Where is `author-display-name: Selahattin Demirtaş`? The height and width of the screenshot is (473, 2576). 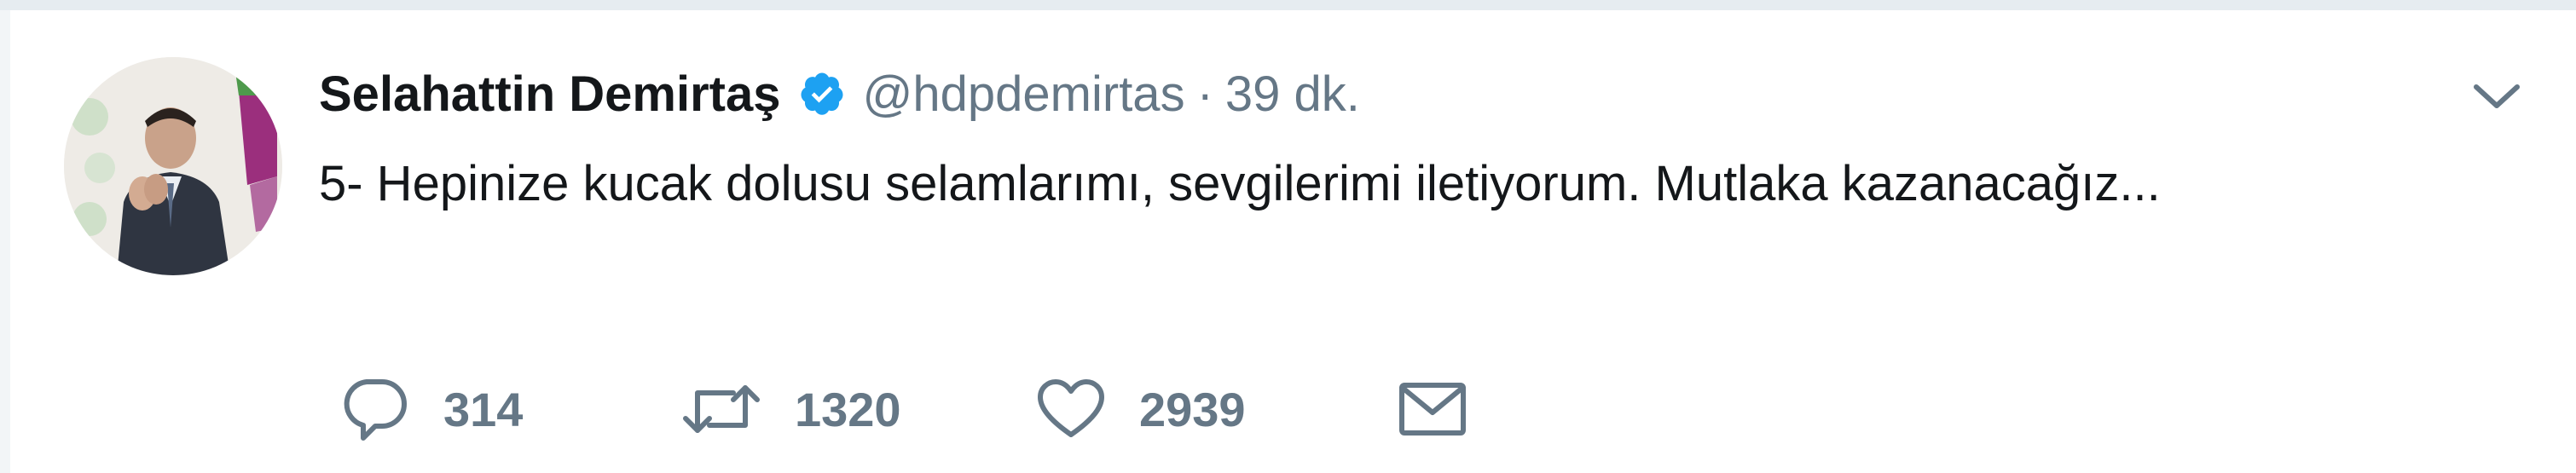 author-display-name: Selahattin Demirtaş is located at coordinates (550, 94).